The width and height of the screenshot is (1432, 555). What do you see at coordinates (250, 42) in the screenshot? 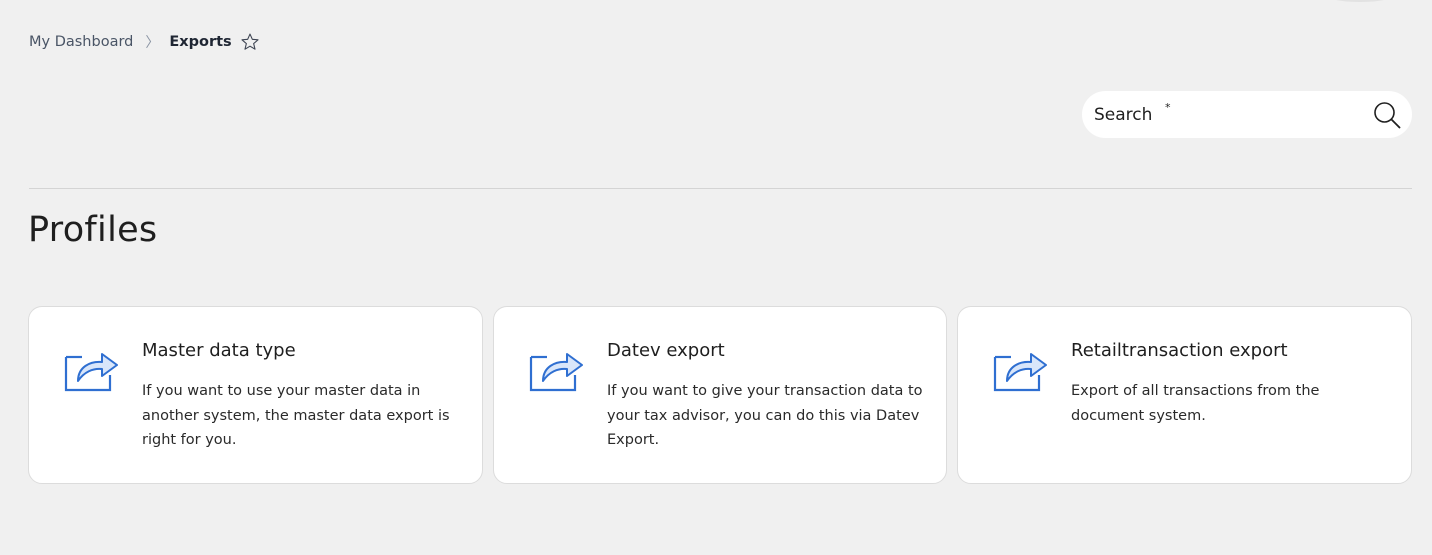
I see `favorite-star-icon` at bounding box center [250, 42].